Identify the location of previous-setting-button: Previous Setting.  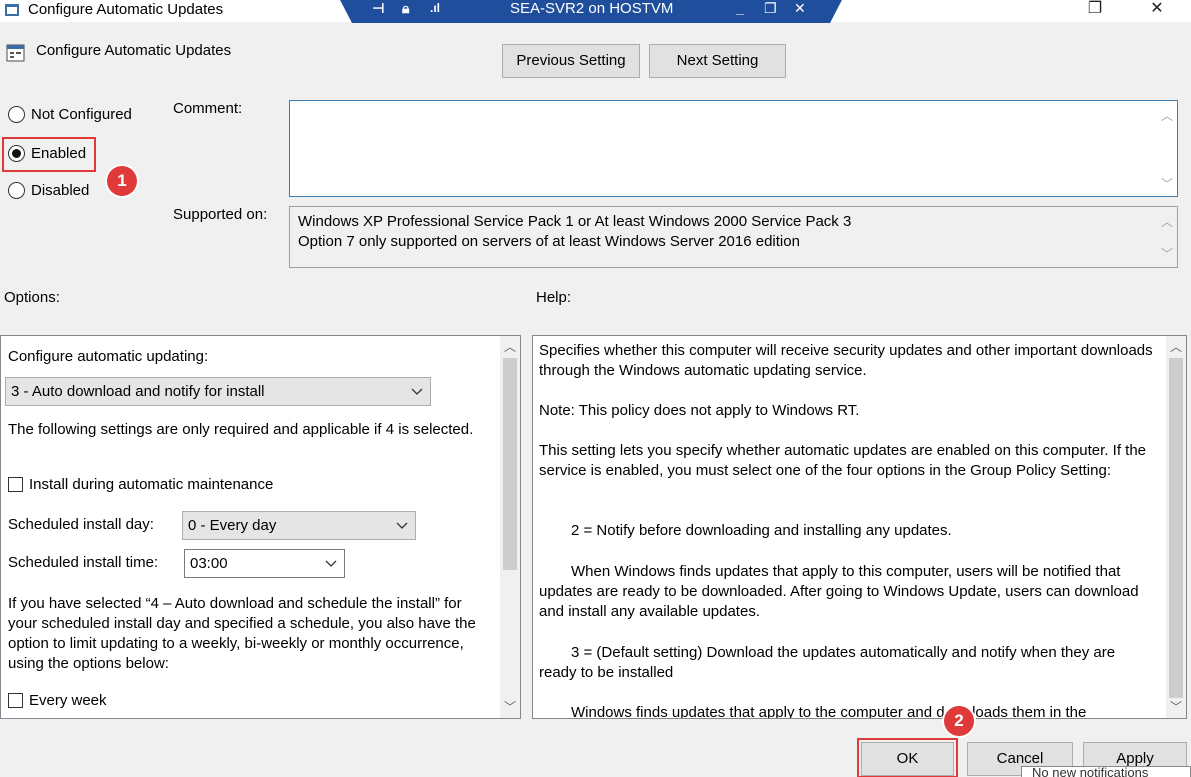
(571, 61).